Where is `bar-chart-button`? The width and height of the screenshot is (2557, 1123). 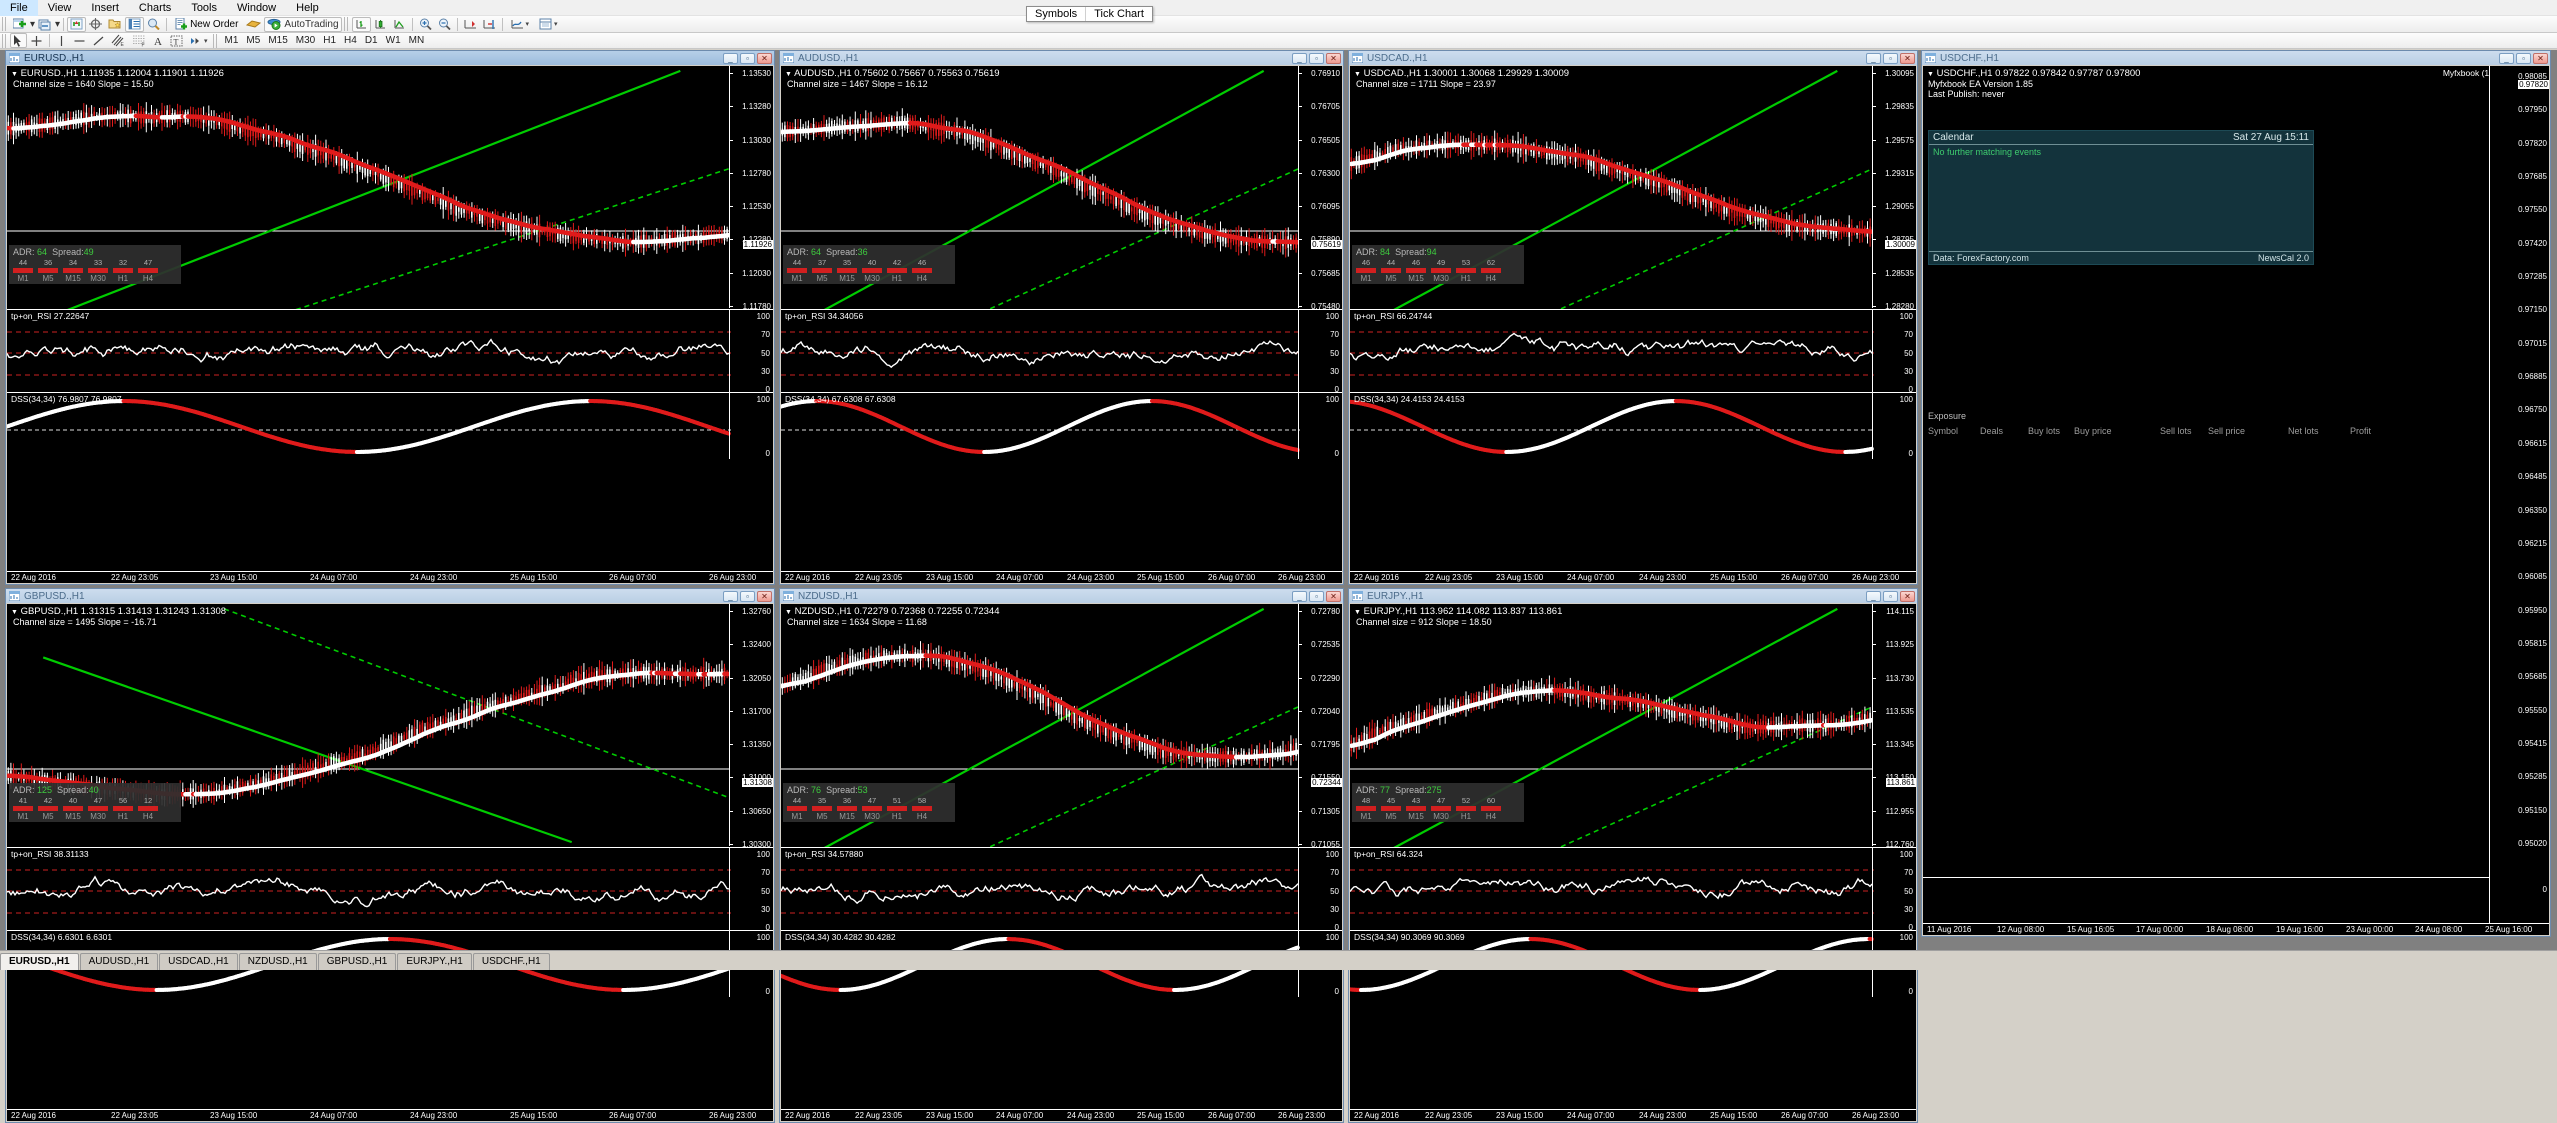
bar-chart-button is located at coordinates (361, 24).